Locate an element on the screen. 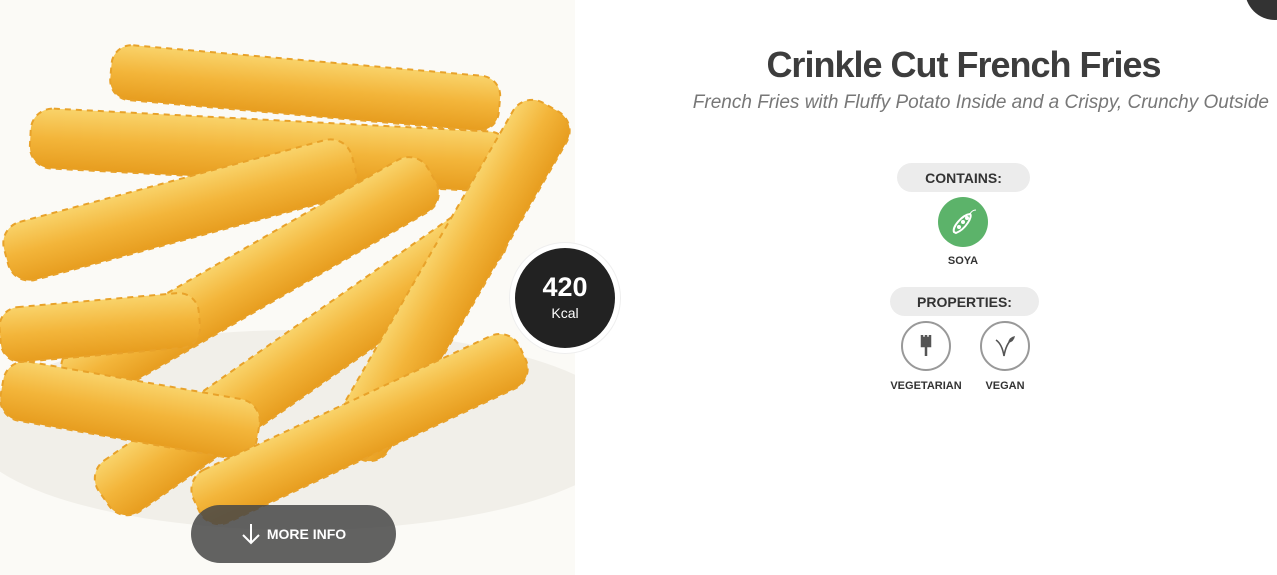  calorie-value: 420 is located at coordinates (565, 287).